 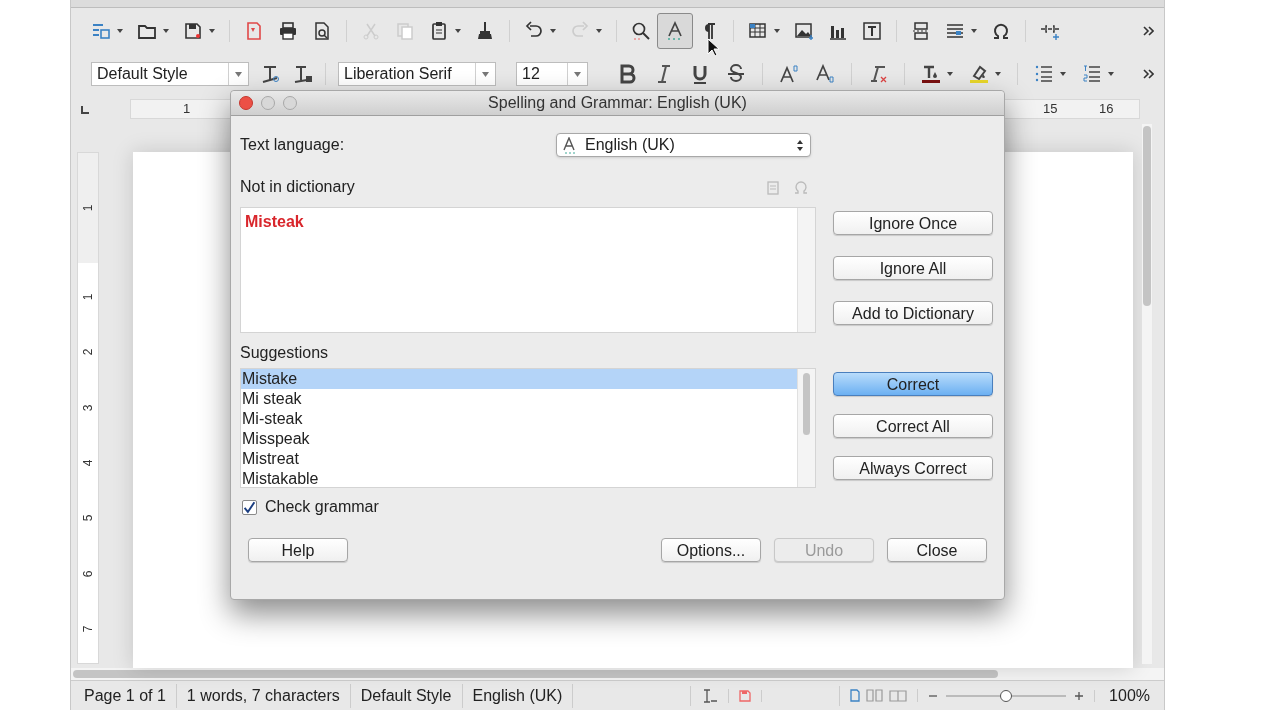 I want to click on field-label: Text language:, so click(x=293, y=145).